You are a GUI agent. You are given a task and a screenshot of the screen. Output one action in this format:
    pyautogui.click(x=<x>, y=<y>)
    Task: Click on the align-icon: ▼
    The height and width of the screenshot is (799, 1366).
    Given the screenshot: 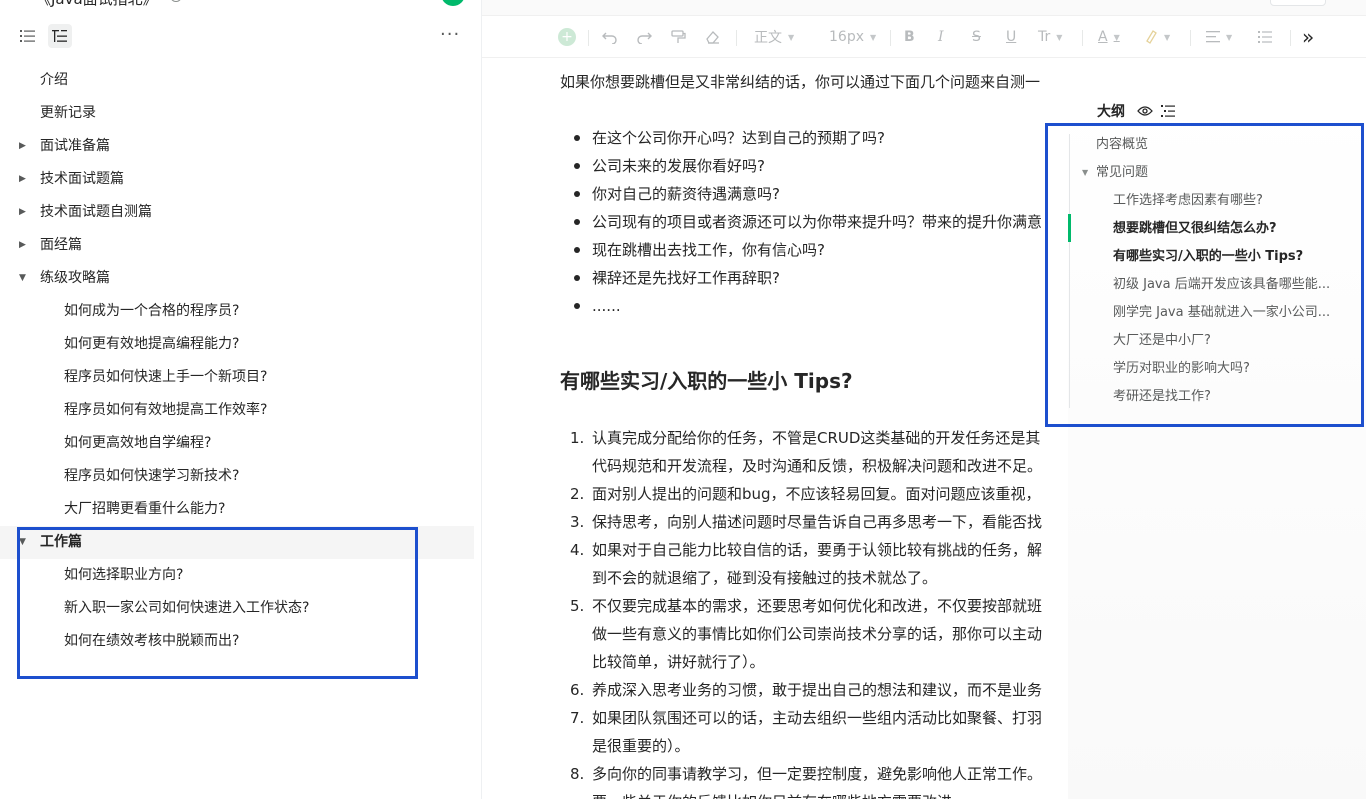 What is the action you would take?
    pyautogui.click(x=1219, y=37)
    